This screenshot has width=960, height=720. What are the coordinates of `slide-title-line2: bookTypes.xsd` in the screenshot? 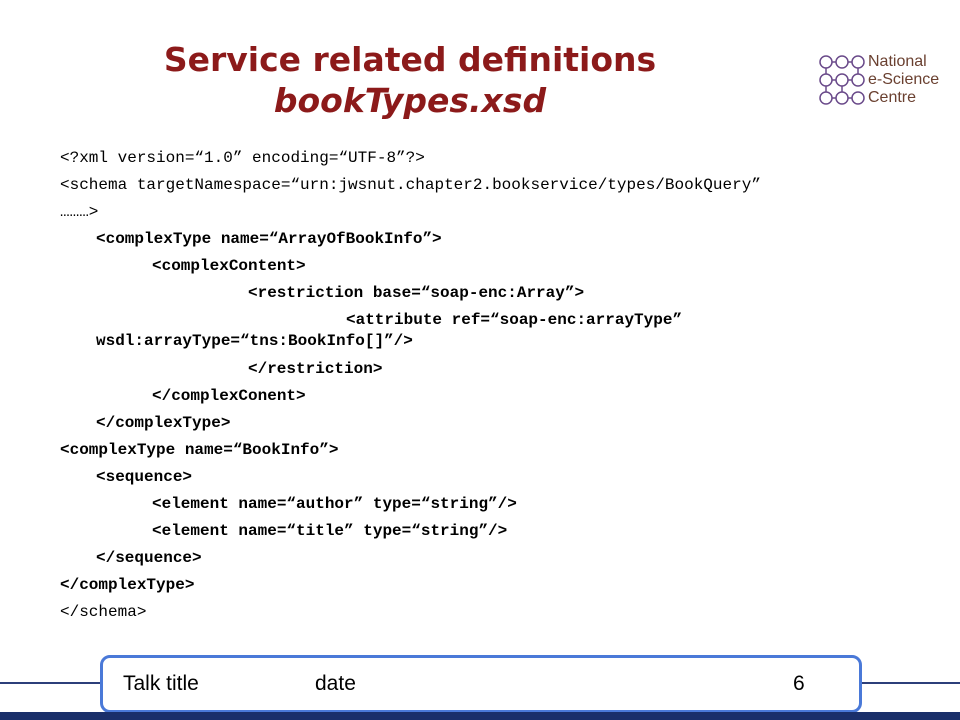 It's located at (410, 100).